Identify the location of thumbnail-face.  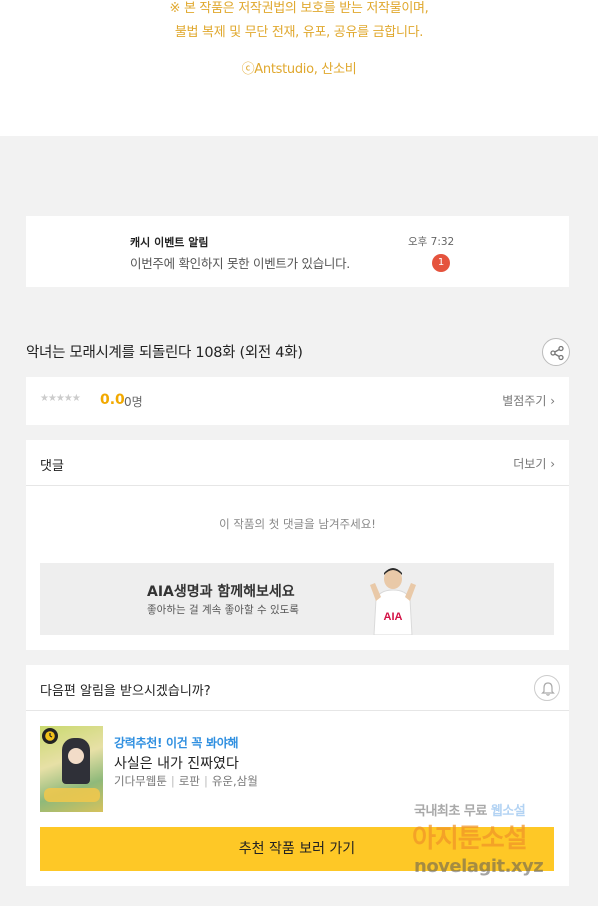
(76, 756).